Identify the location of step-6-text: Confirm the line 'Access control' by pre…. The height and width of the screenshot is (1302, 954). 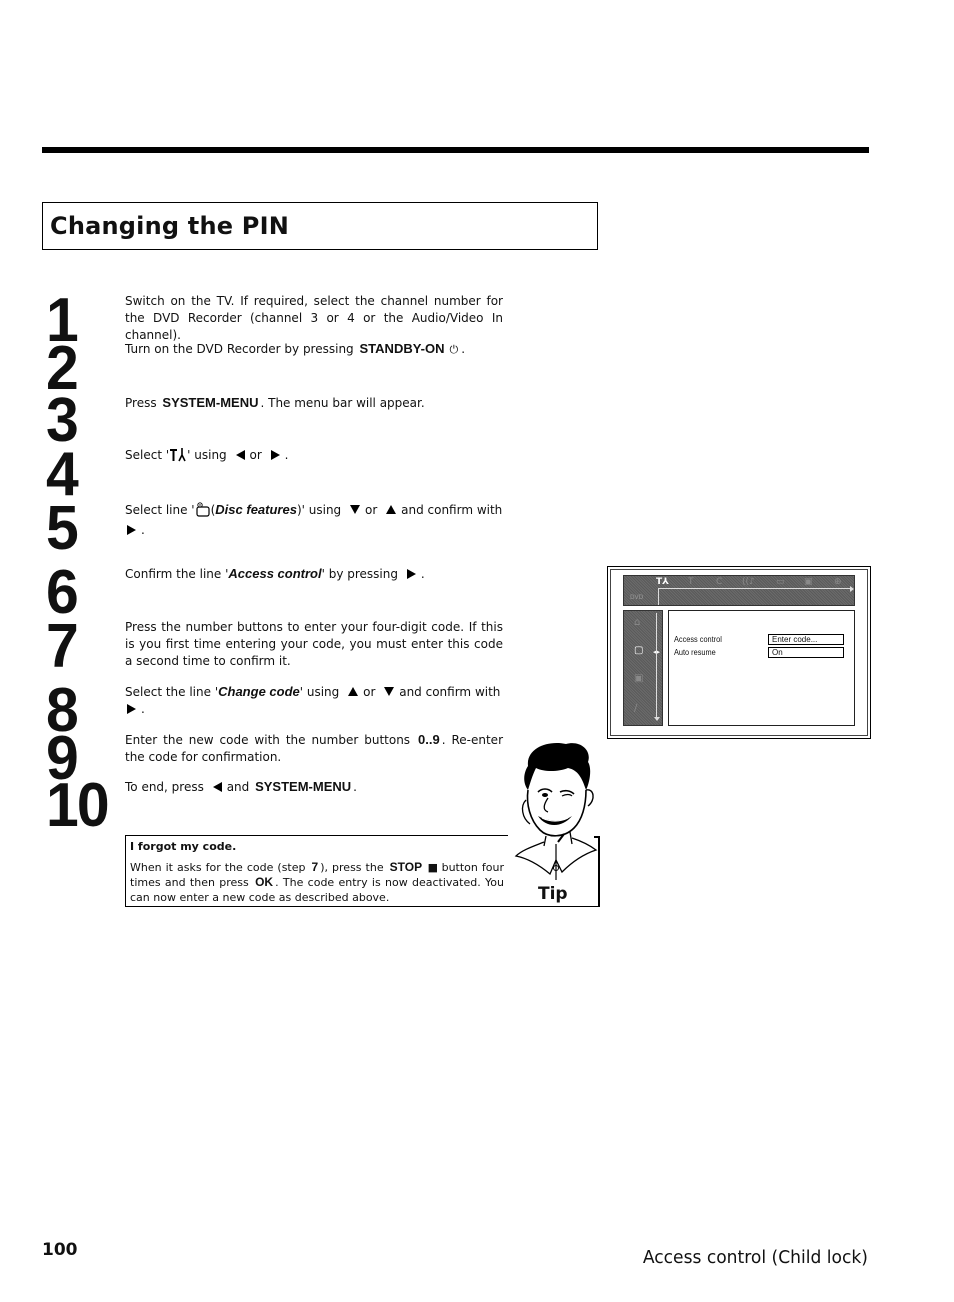
(275, 573).